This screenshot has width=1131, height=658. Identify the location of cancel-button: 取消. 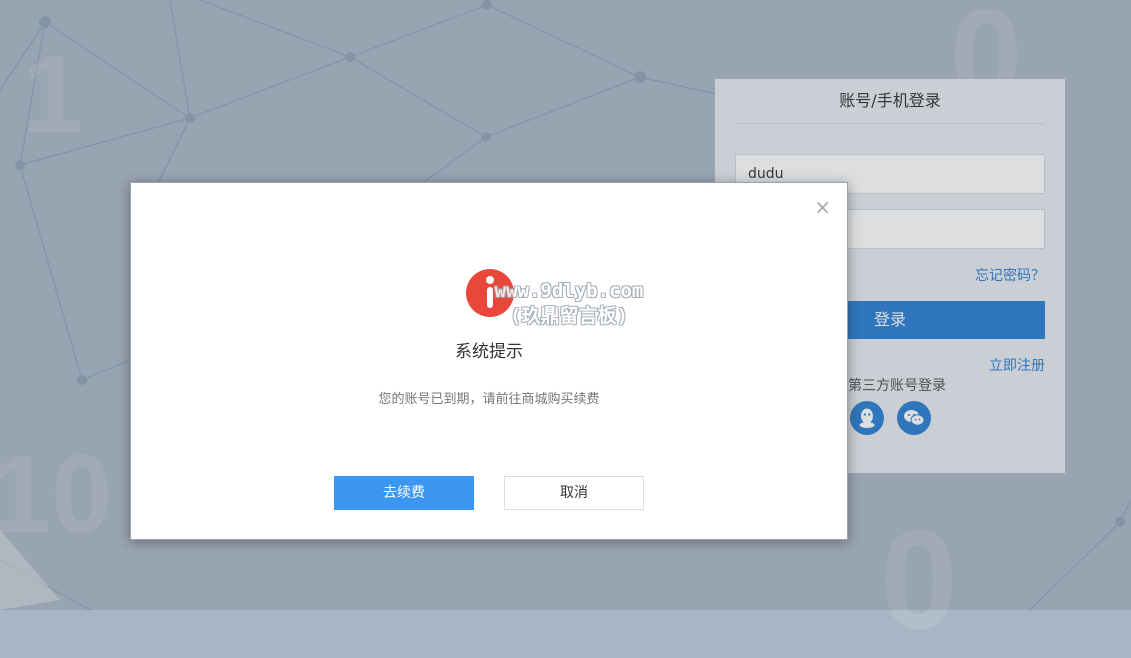
(574, 493).